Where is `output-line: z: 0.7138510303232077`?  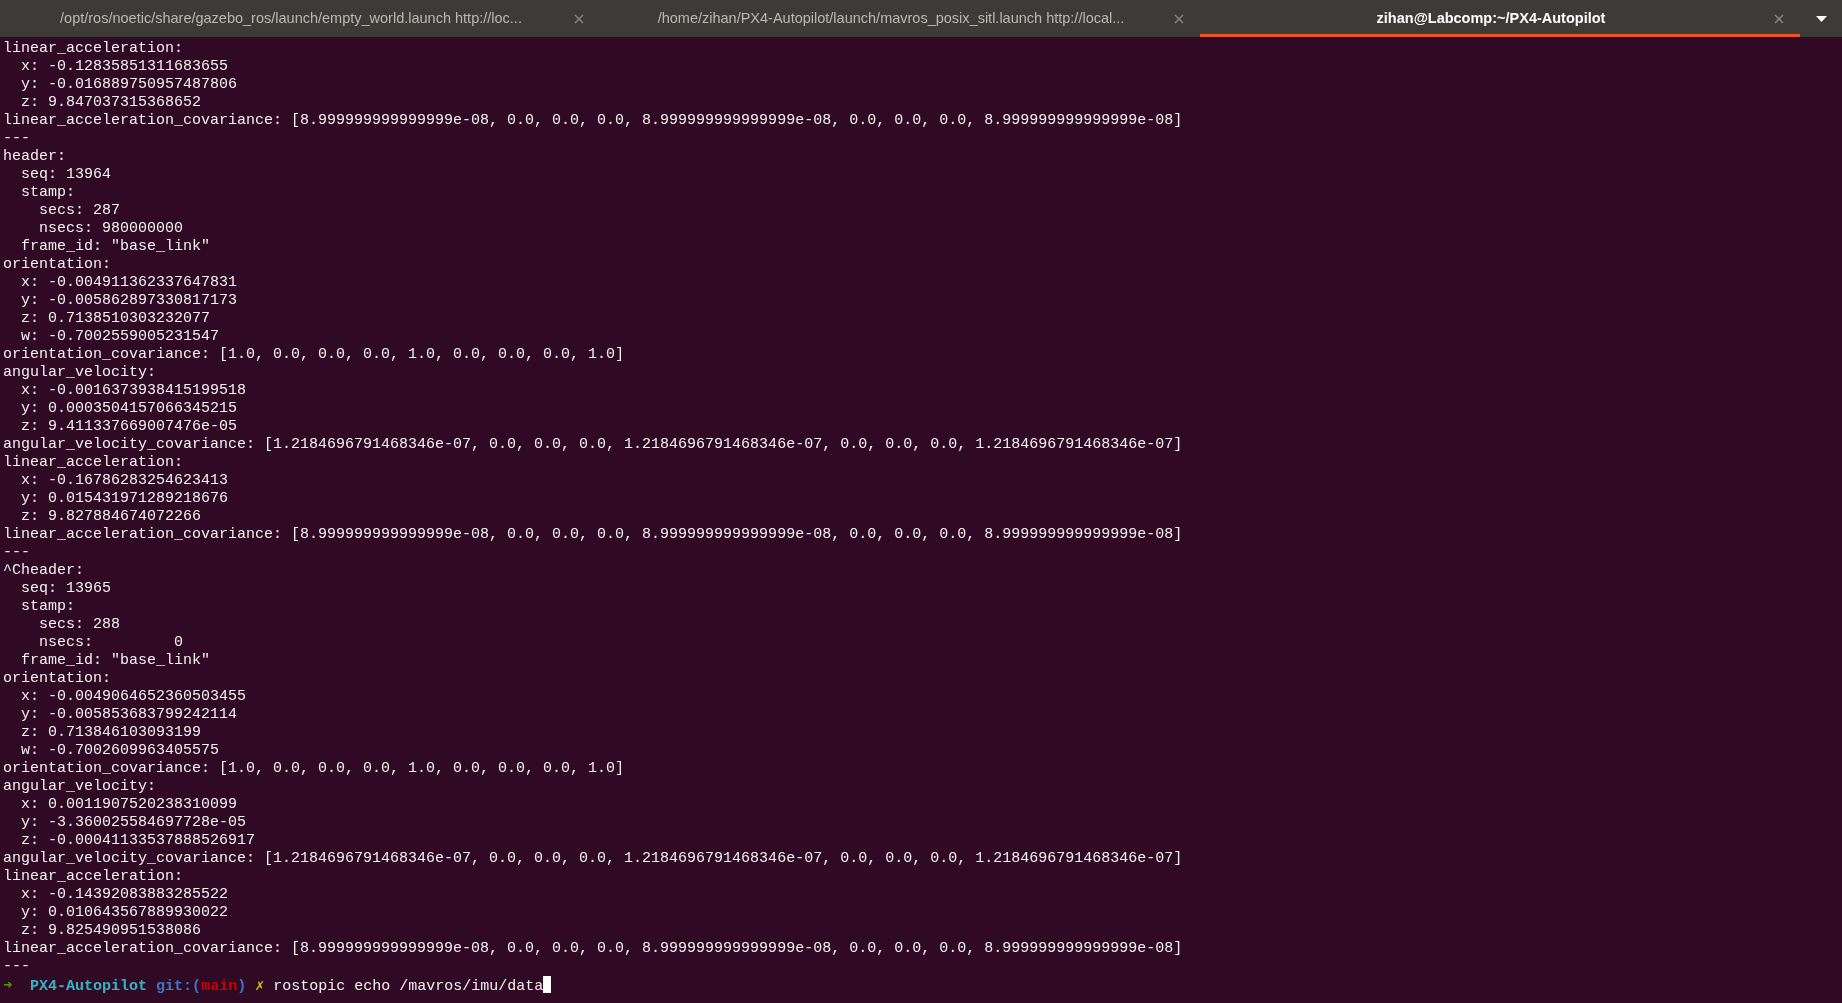
output-line: z: 0.7138510303232077 is located at coordinates (115, 318).